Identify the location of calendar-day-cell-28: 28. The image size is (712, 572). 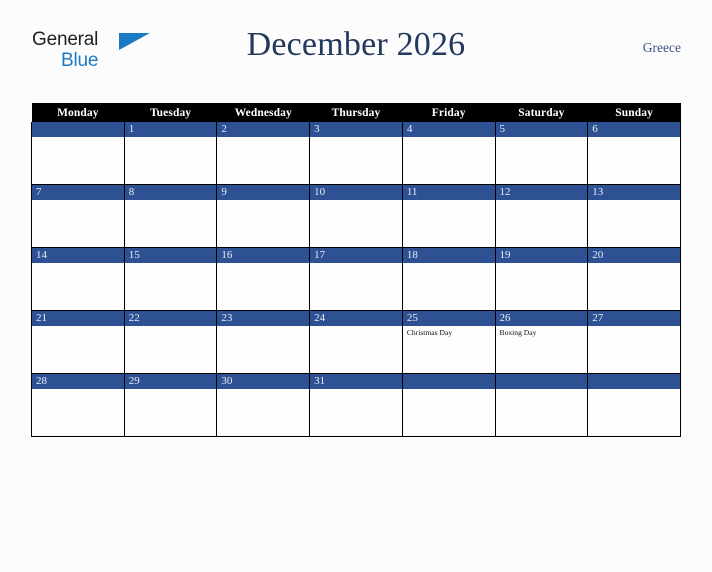
(78, 405).